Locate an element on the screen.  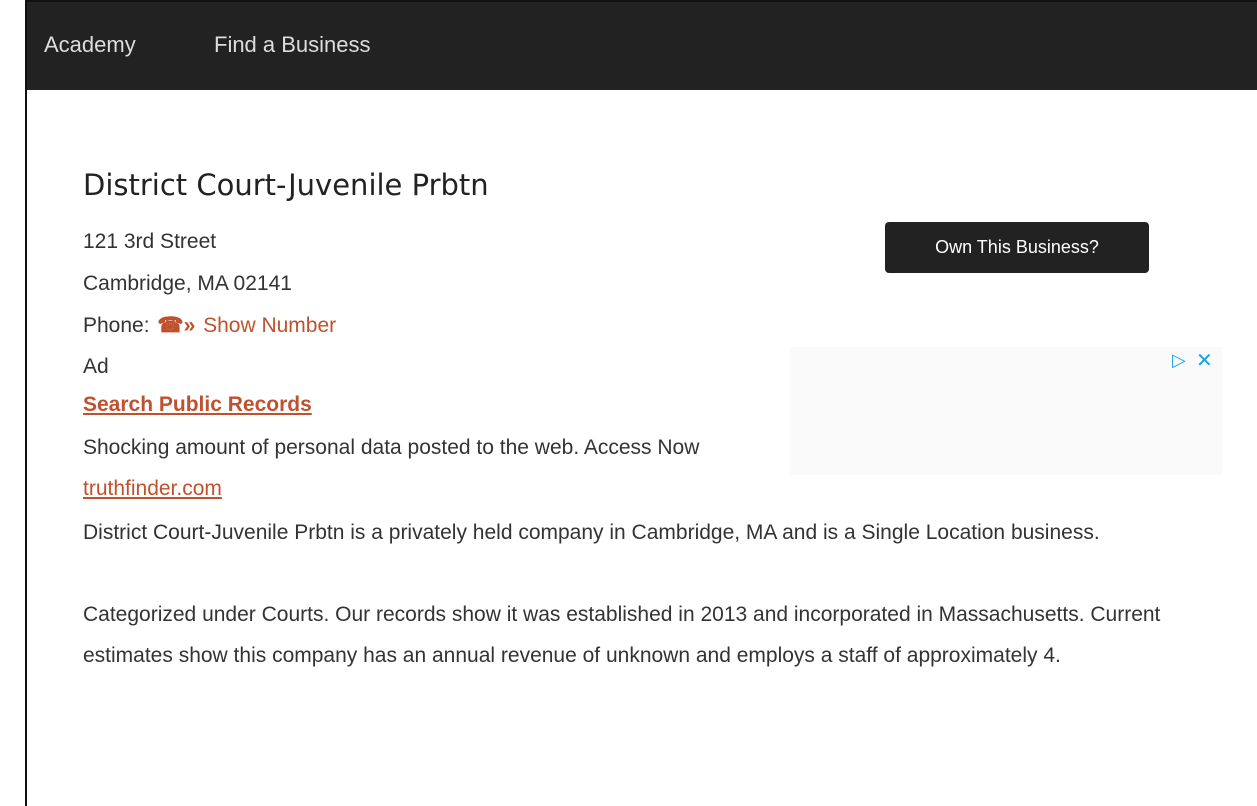
phone-label: Phone: is located at coordinates (116, 325).